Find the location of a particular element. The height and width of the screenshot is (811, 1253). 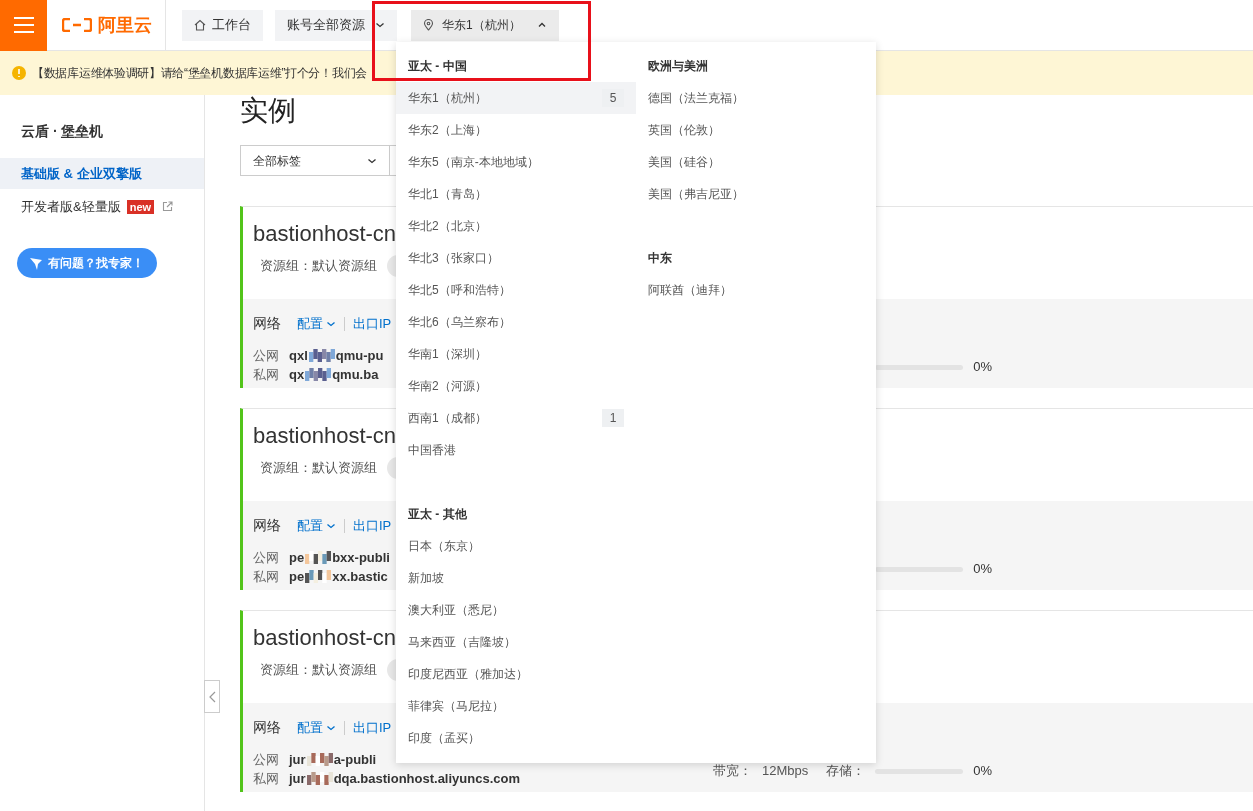

menu-button is located at coordinates (23, 25).